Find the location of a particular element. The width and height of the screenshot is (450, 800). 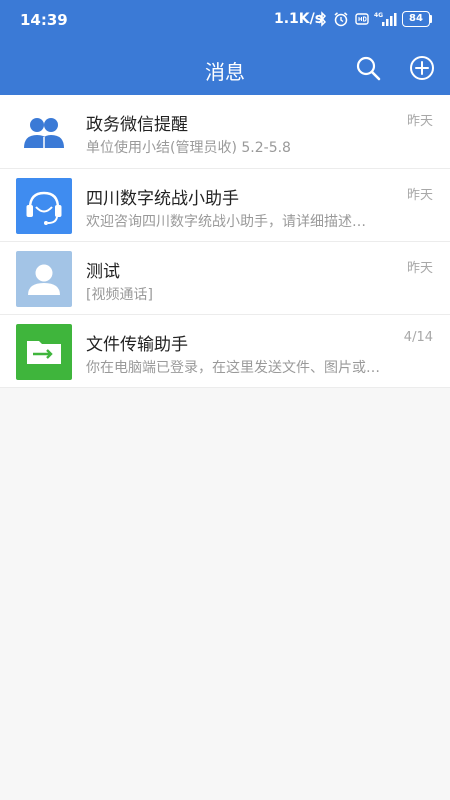

svg-text: 4G is located at coordinates (378, 15).